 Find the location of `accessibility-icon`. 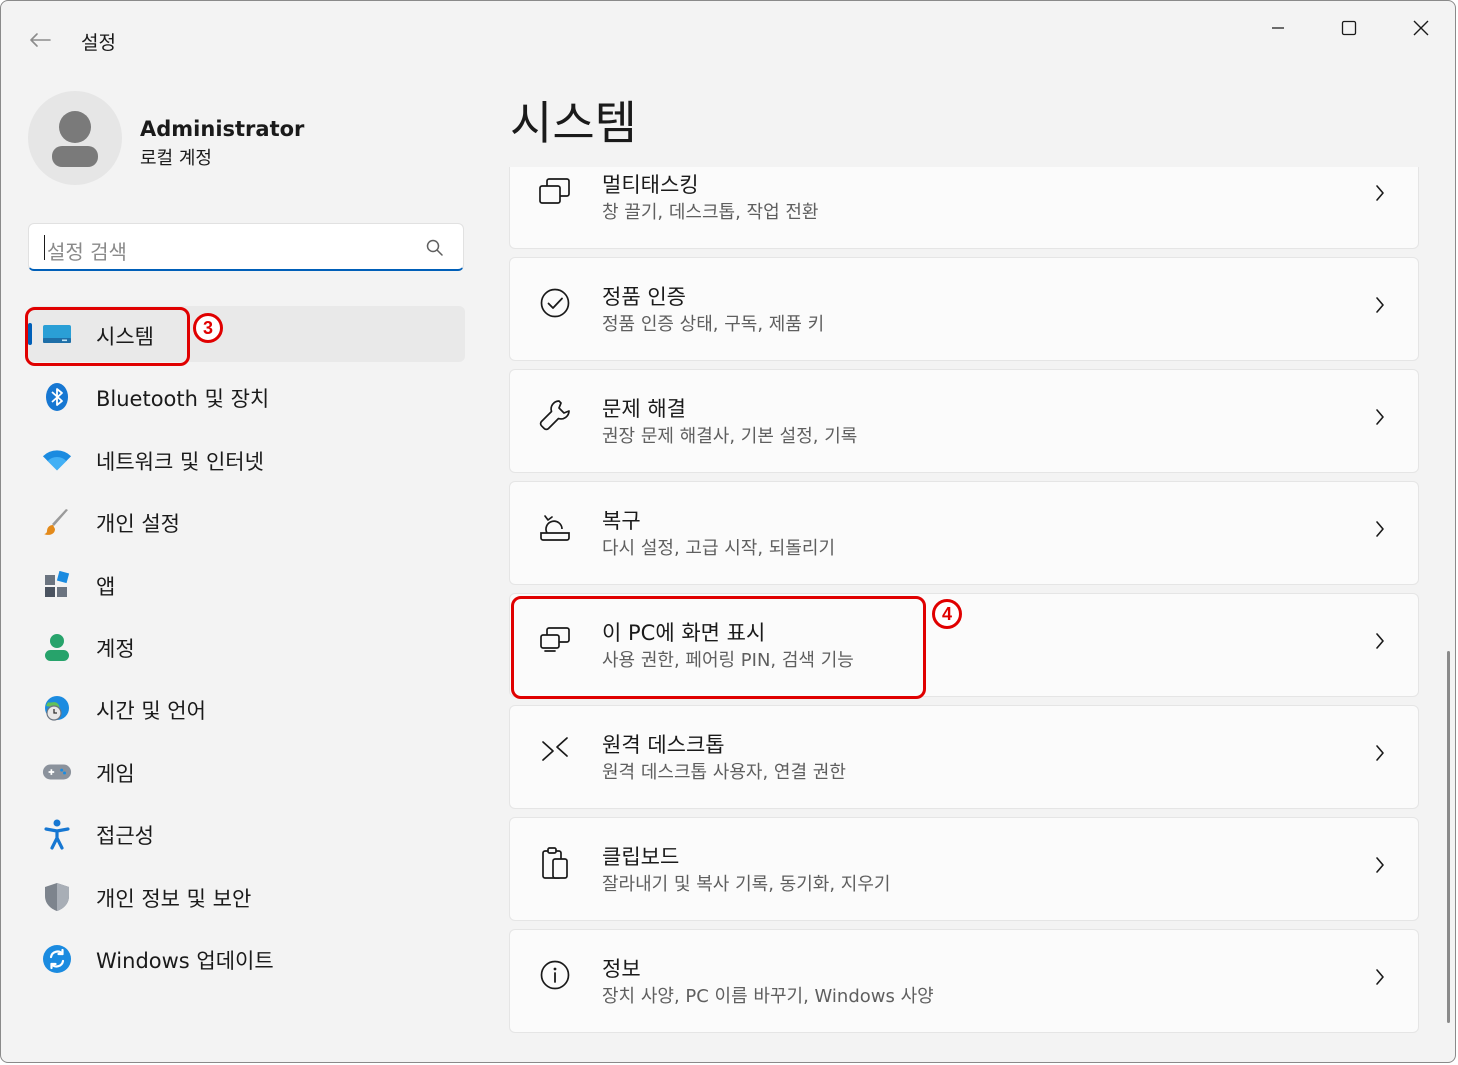

accessibility-icon is located at coordinates (57, 834).